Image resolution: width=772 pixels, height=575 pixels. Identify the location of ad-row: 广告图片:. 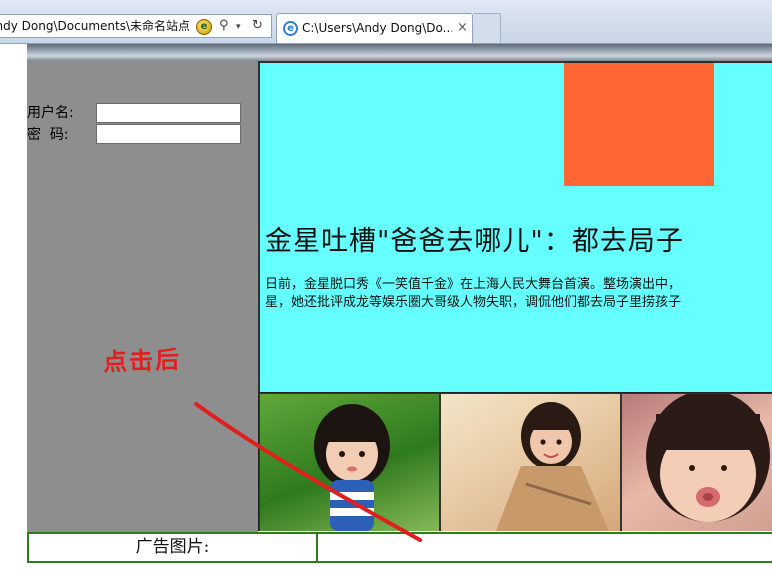
(399, 547).